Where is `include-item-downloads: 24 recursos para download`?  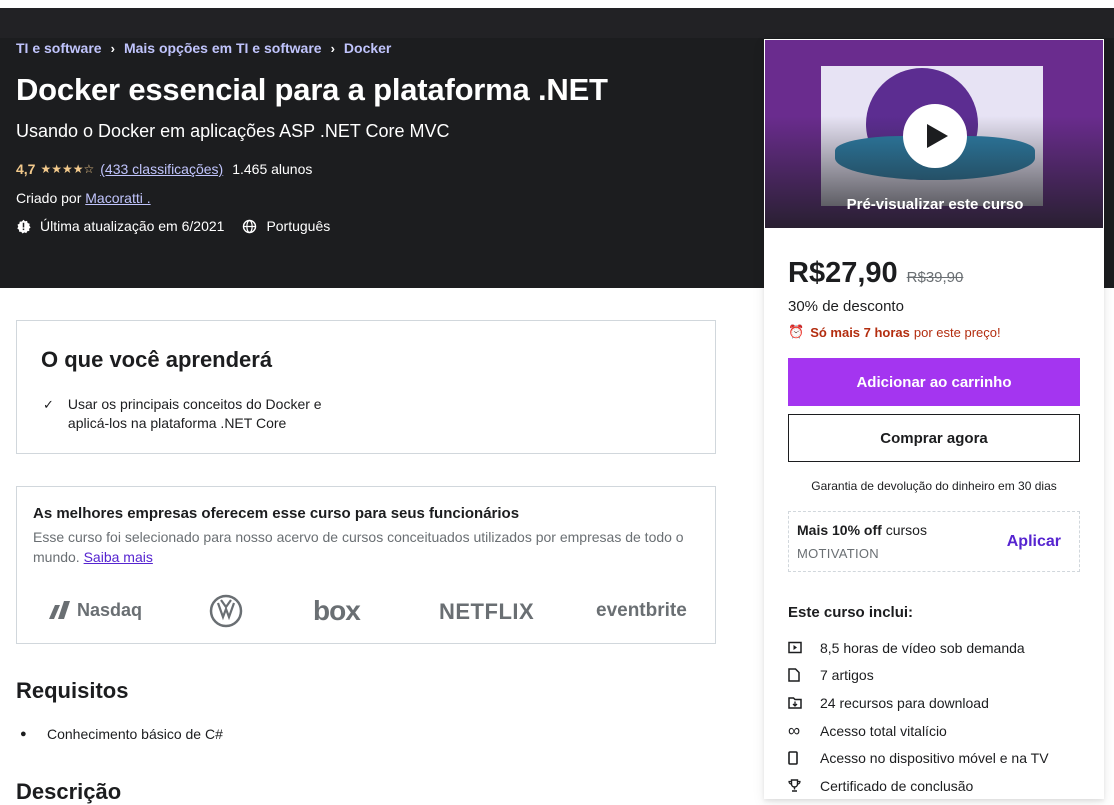
include-item-downloads: 24 recursos para download is located at coordinates (918, 703).